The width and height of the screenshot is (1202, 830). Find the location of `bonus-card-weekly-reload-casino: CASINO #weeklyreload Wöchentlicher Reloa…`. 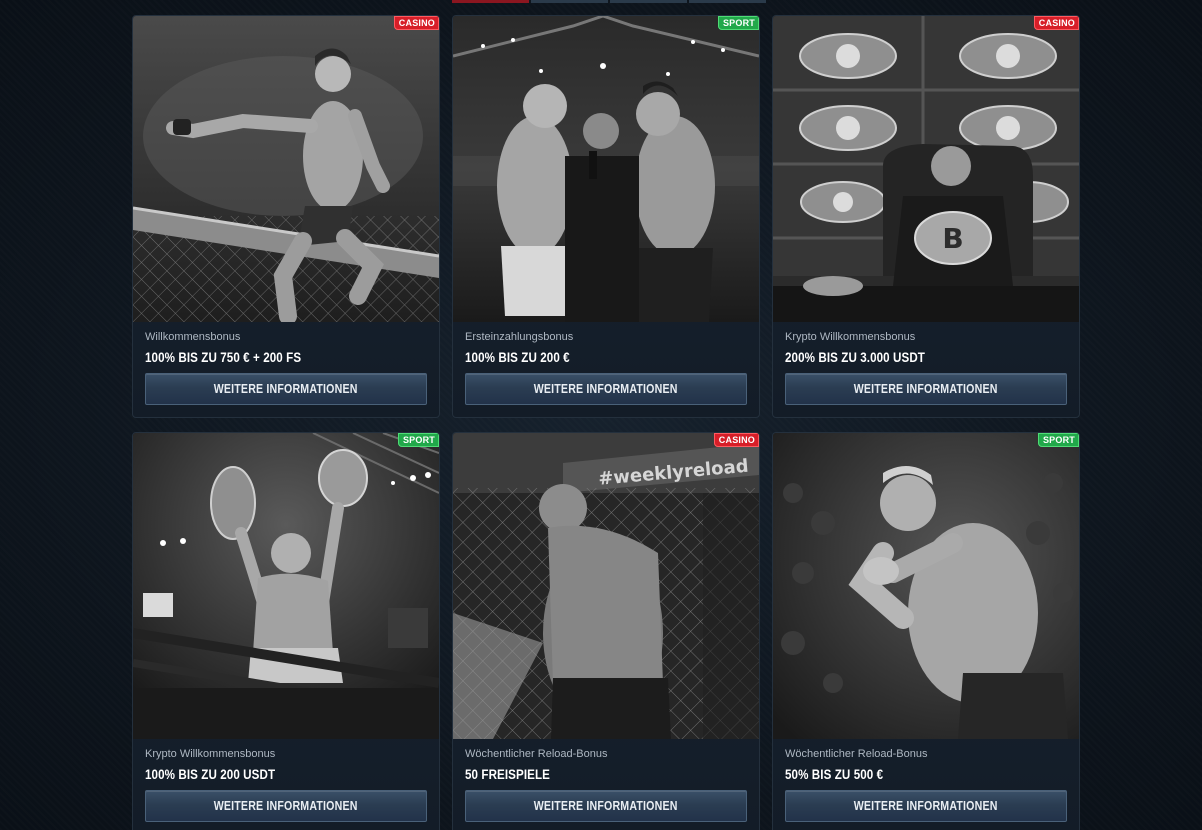

bonus-card-weekly-reload-casino: CASINO #weeklyreload Wöchentlicher Reloa… is located at coordinates (606, 631).